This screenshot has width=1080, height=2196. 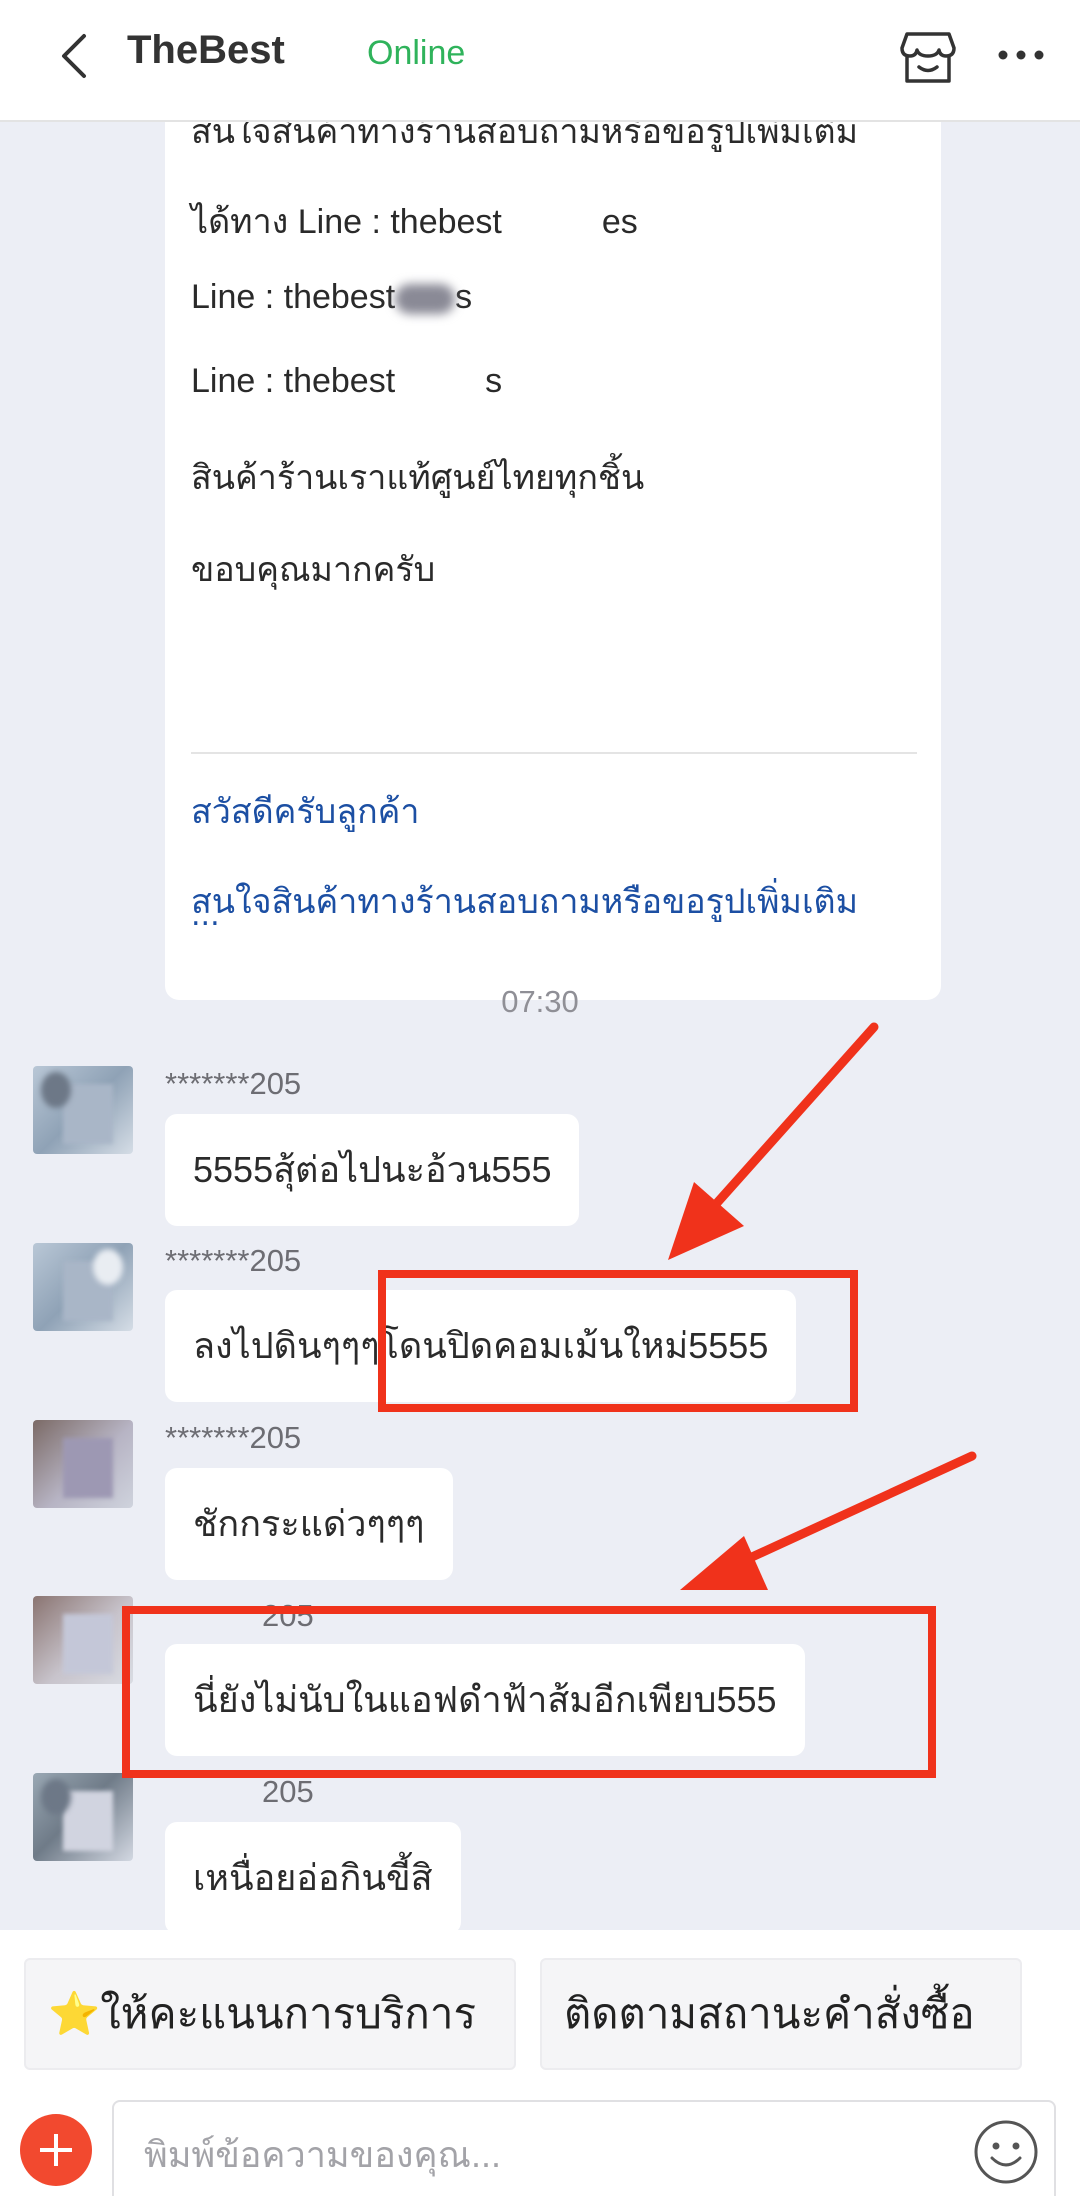 I want to click on annotation-arrows, so click(x=822, y=1306).